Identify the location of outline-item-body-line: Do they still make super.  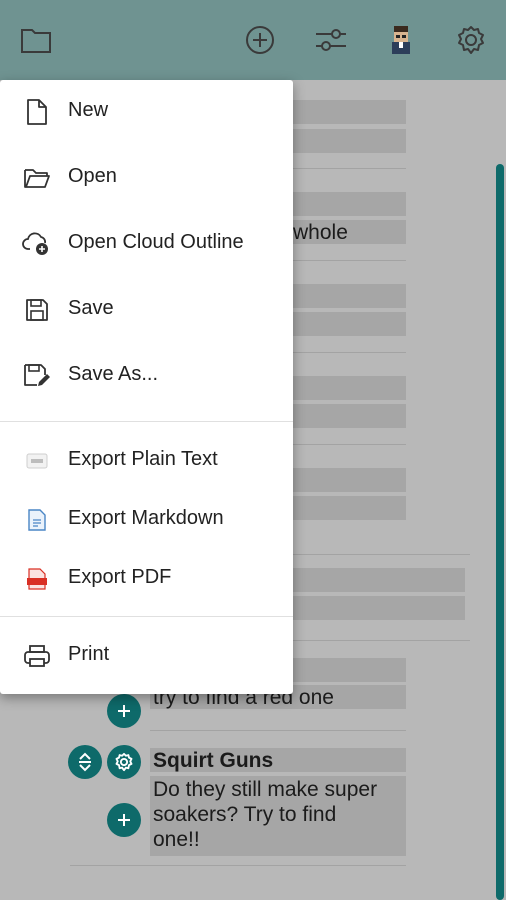
(265, 789).